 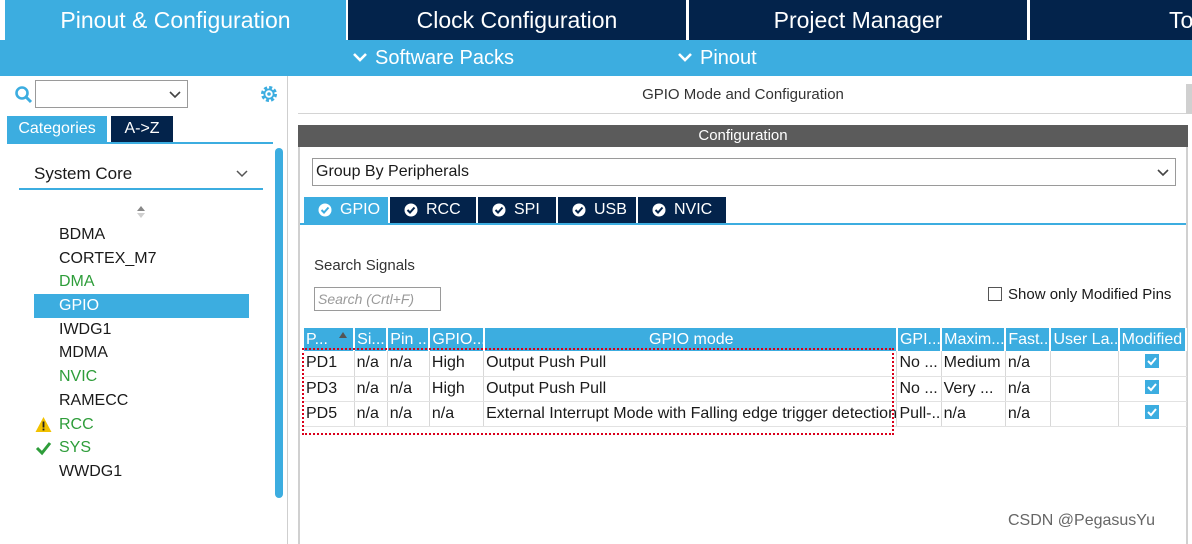 I want to click on pinout-menu-label: Pinout, so click(x=728, y=58).